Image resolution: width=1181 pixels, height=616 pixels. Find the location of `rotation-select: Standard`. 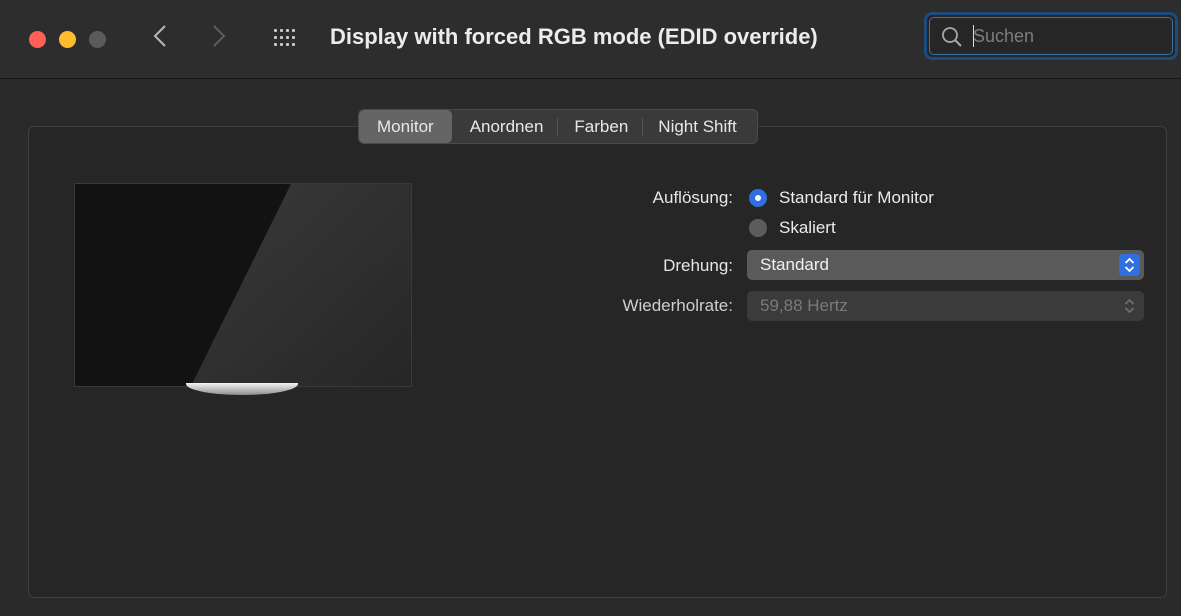

rotation-select: Standard is located at coordinates (945, 265).